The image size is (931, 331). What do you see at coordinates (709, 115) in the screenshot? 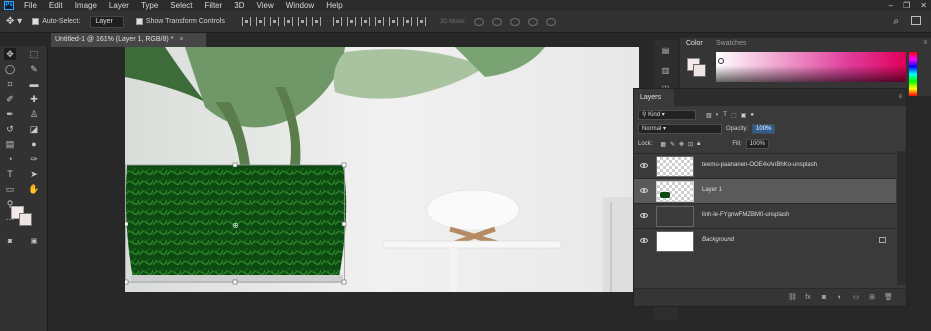
I see `filter-pixel-icon: ▨` at bounding box center [709, 115].